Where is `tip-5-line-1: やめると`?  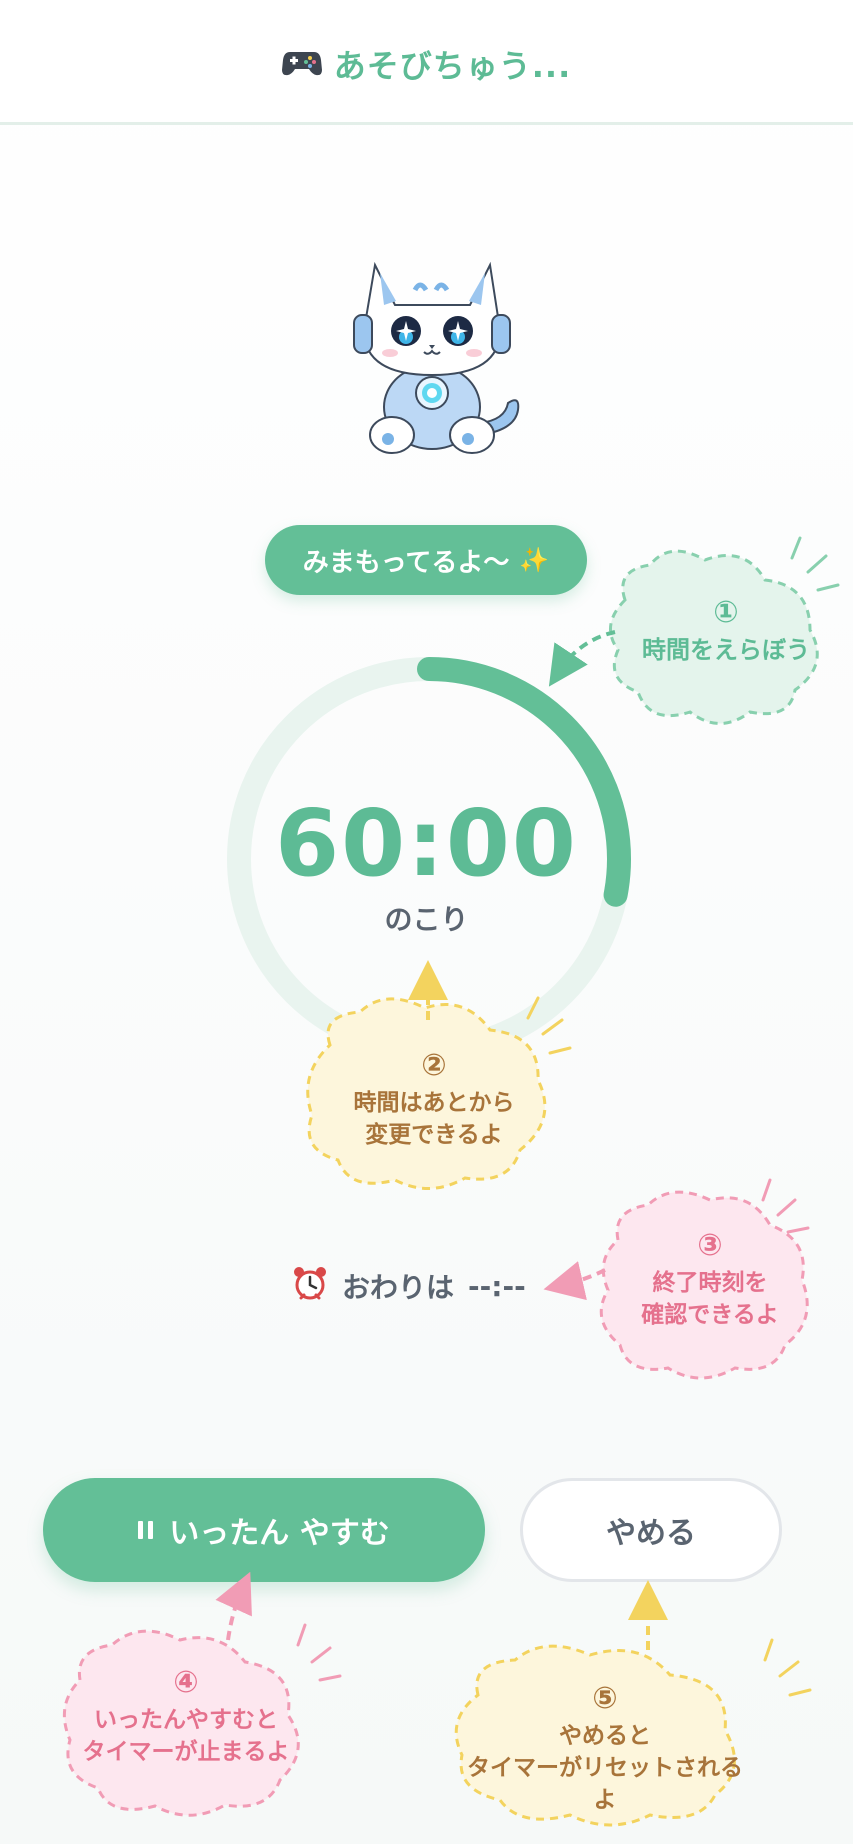
tip-5-line-1: やめると is located at coordinates (605, 1736).